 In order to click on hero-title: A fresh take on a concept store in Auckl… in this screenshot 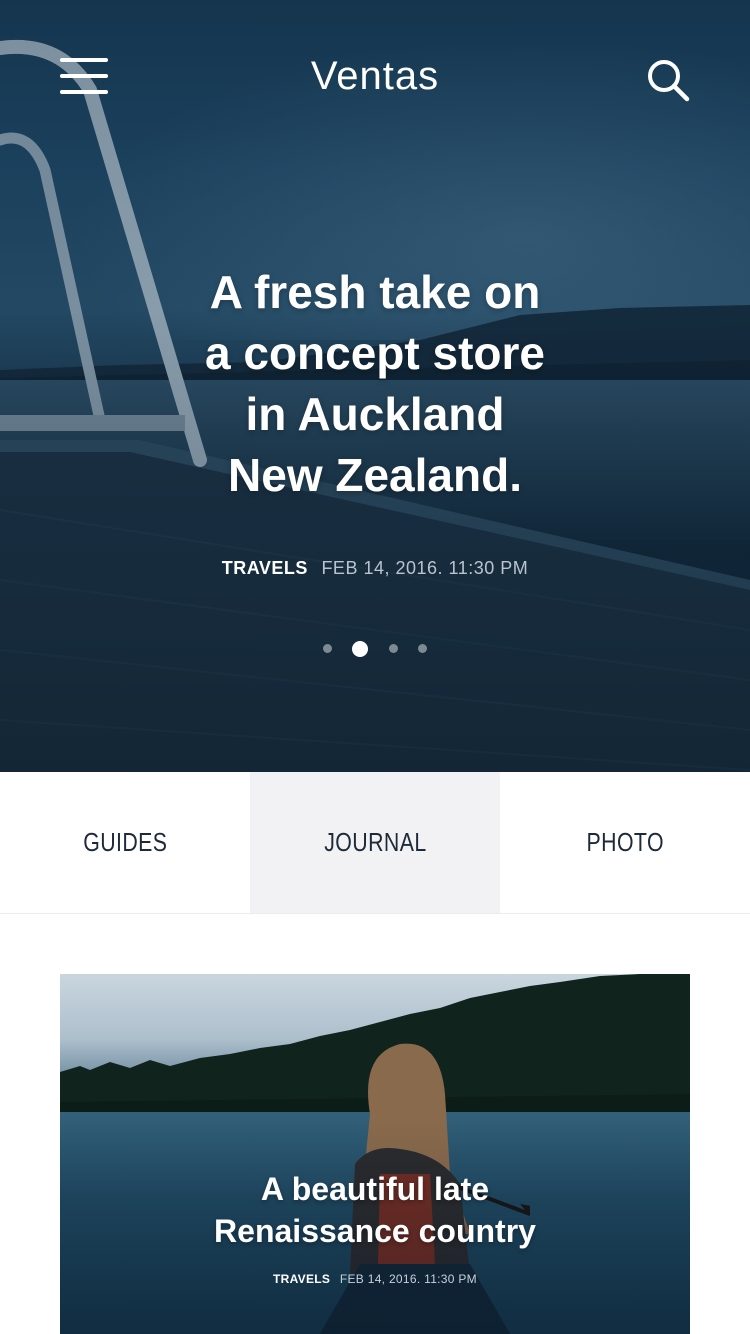, I will do `click(375, 384)`.